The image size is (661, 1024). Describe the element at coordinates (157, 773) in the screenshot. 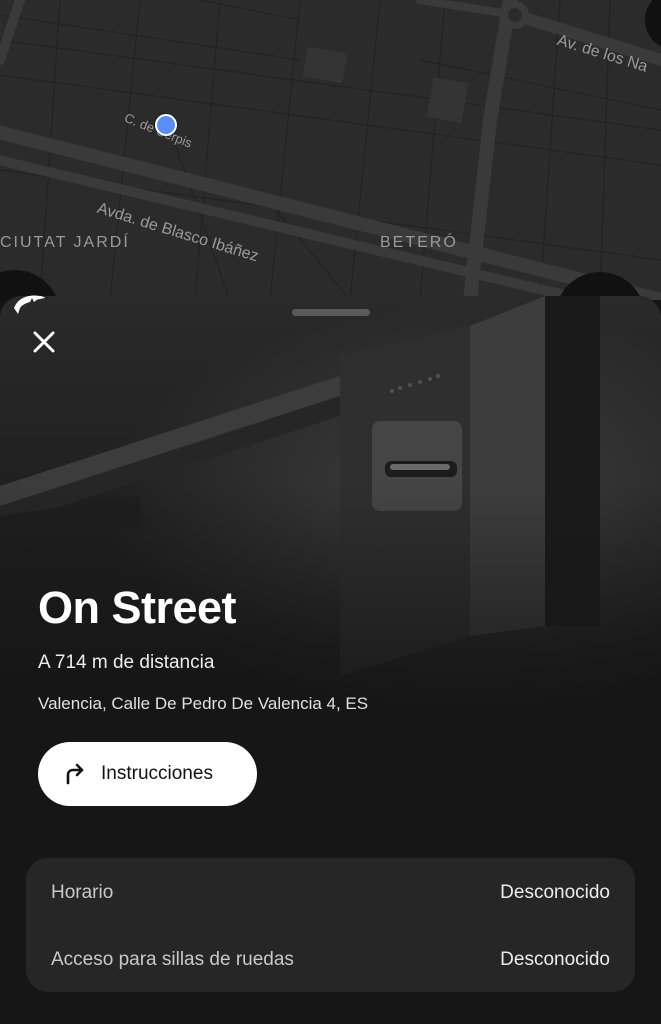

I see `directions-button-label: Instrucciones` at that location.